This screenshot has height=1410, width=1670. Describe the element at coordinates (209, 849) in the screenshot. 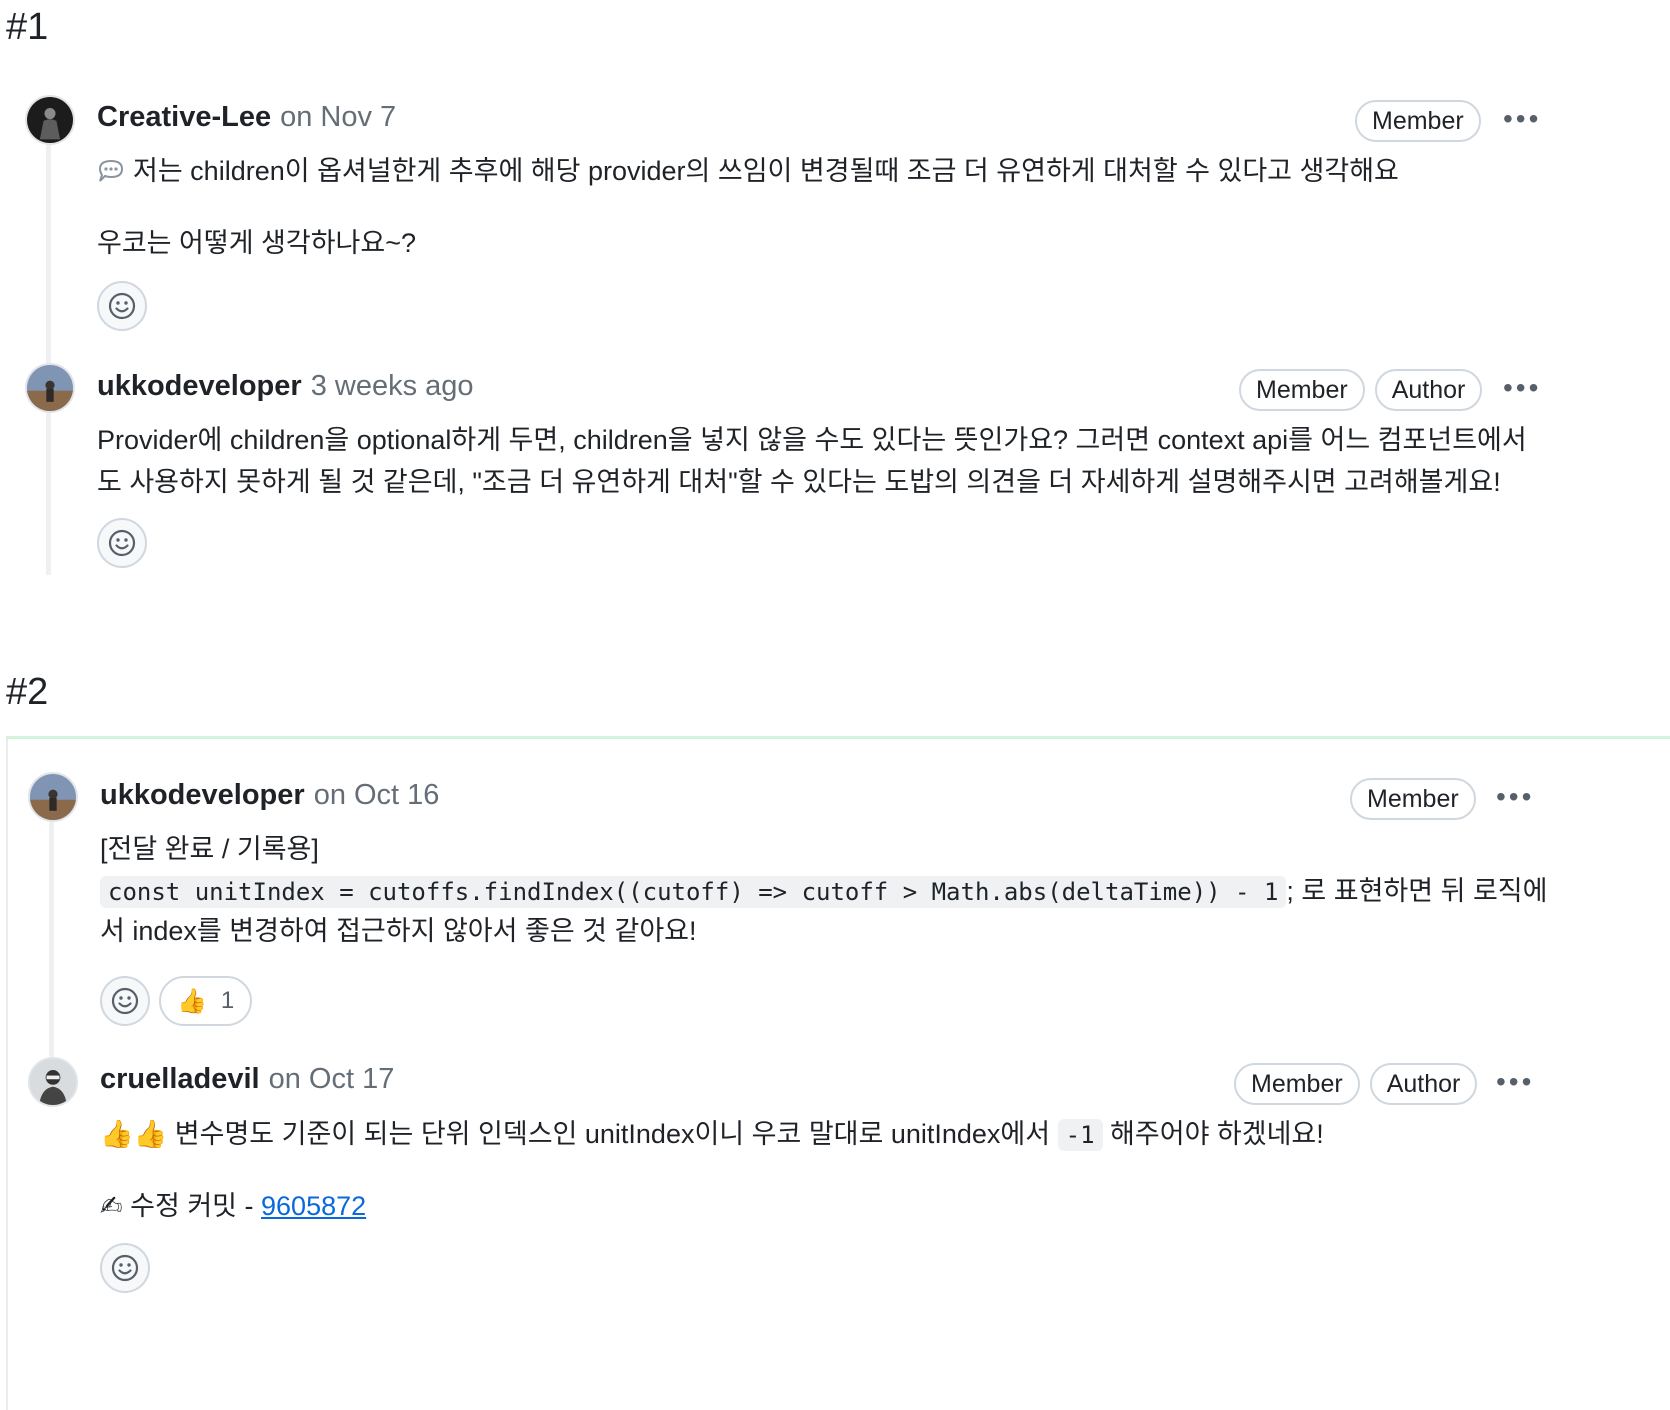

I see `comment-heading: [전달 완료 / 기록용]` at that location.